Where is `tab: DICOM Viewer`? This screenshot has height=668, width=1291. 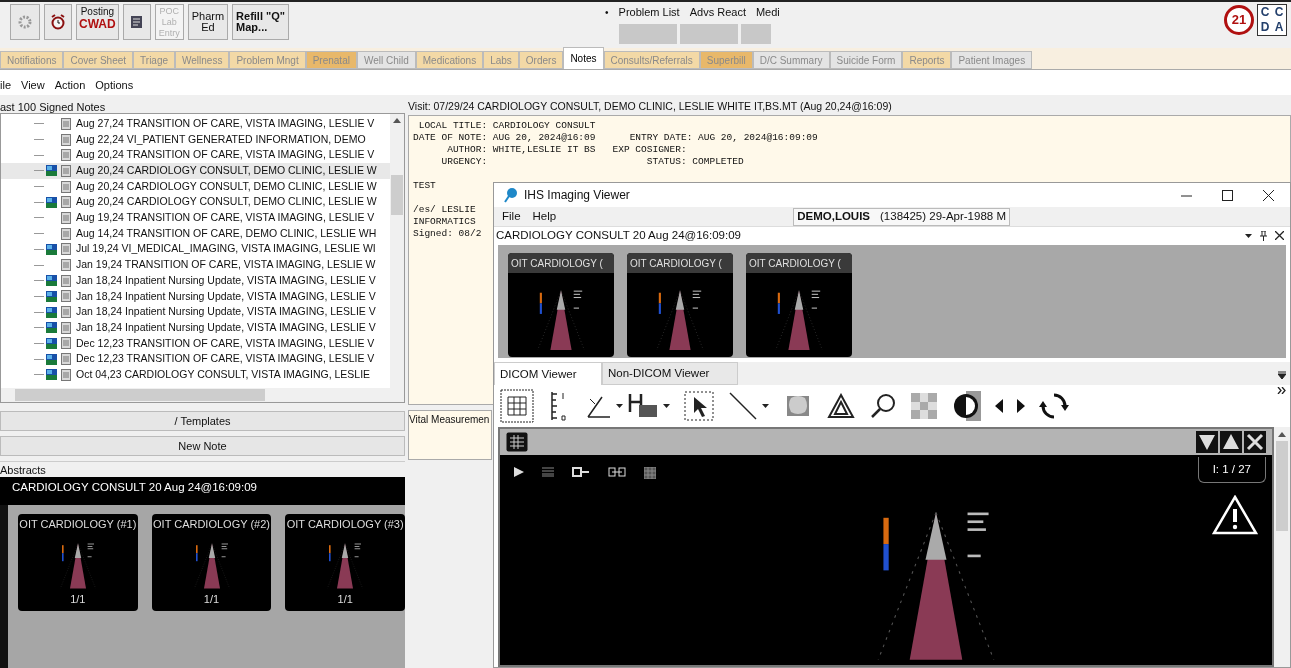
tab: DICOM Viewer is located at coordinates (548, 374).